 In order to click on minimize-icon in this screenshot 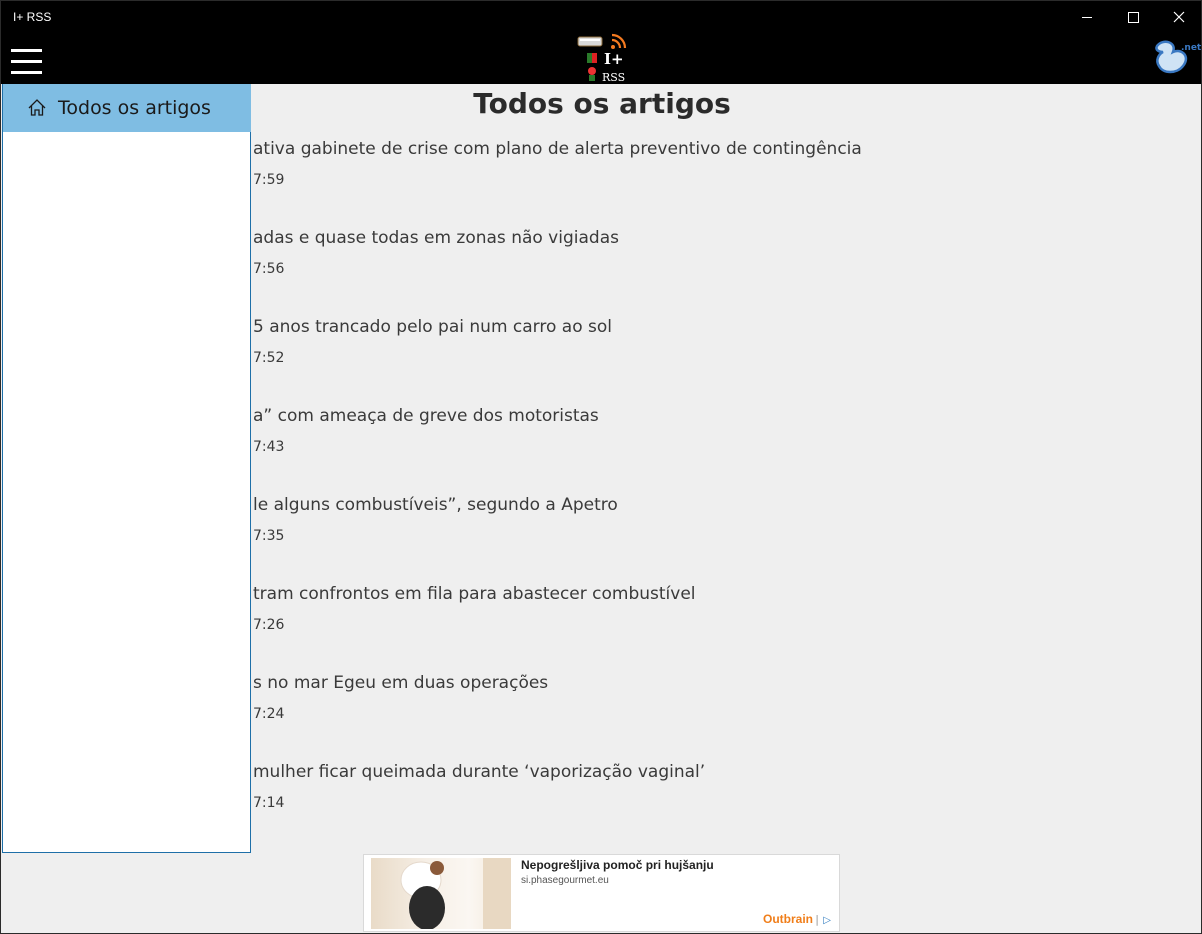, I will do `click(1087, 17)`.